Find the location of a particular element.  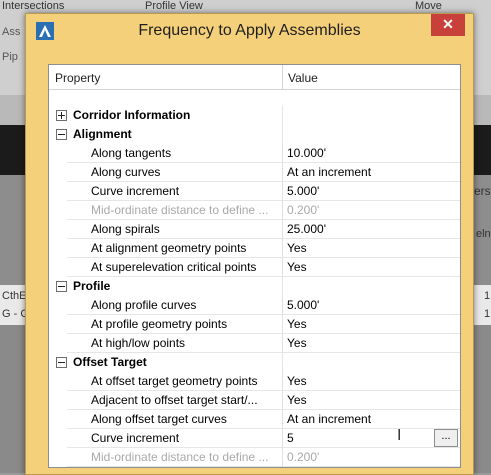

property-value: 25.000' is located at coordinates (306, 229).